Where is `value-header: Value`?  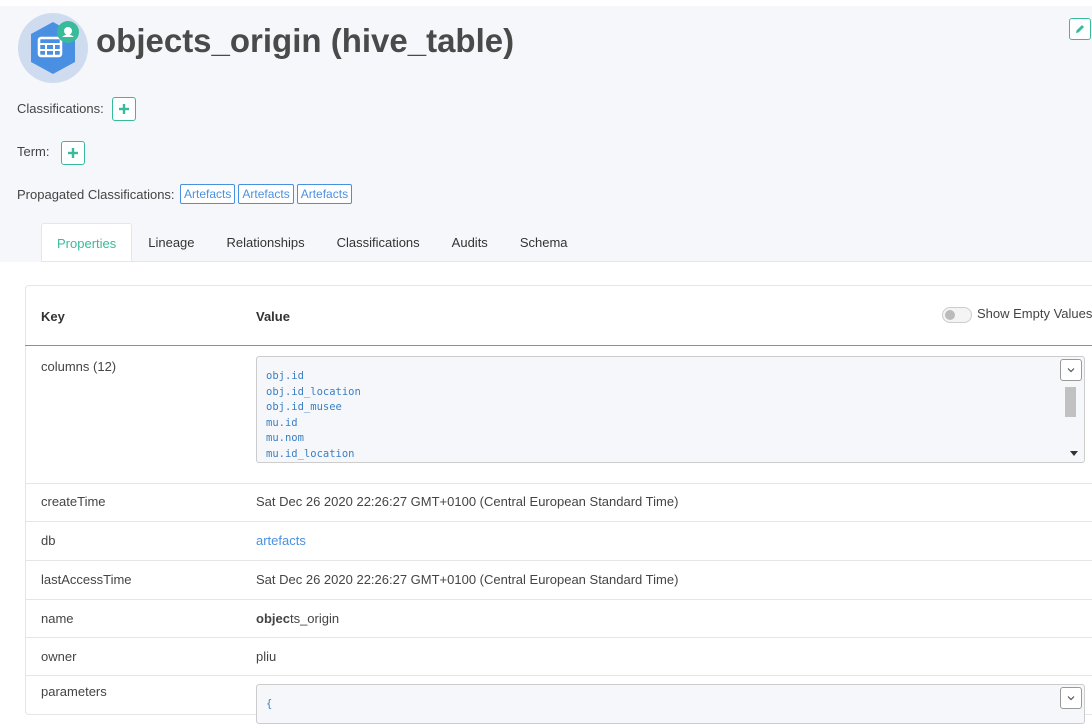
value-header: Value is located at coordinates (273, 316).